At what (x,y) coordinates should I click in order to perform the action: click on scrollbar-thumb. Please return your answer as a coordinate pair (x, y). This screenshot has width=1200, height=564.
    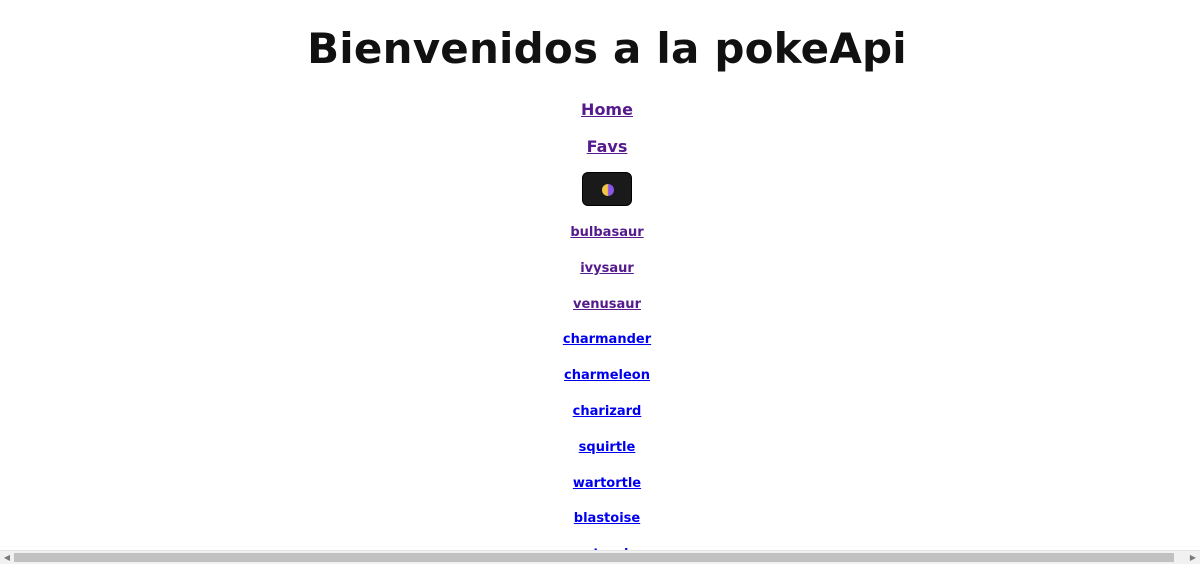
    Looking at the image, I should click on (594, 557).